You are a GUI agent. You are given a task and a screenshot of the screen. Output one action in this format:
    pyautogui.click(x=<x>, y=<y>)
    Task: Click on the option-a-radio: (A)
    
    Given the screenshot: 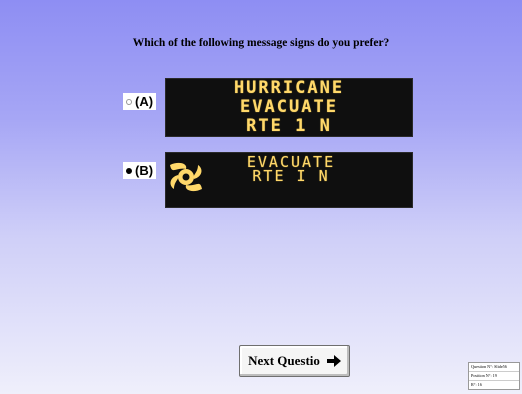 What is the action you would take?
    pyautogui.click(x=140, y=101)
    